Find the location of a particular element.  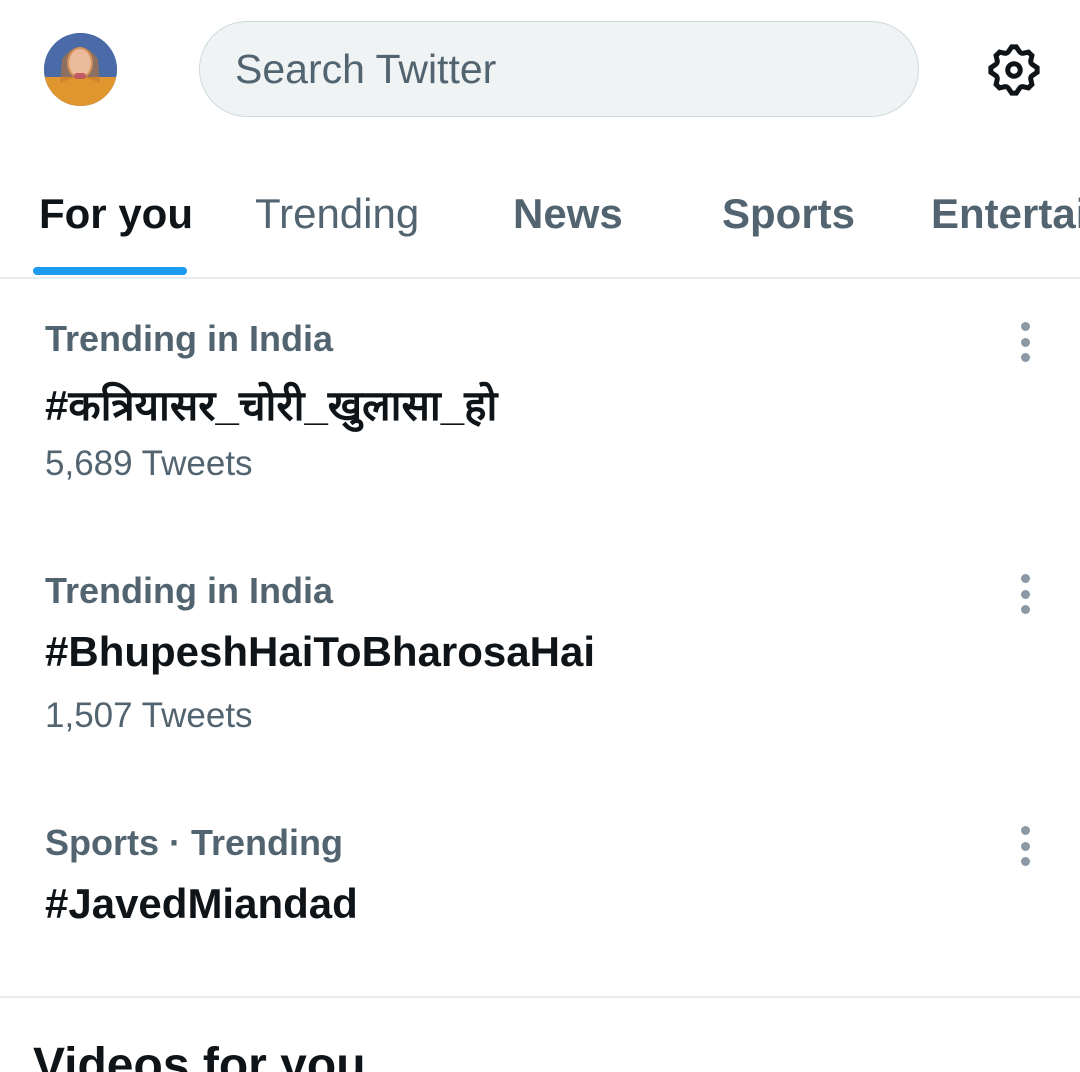

search-bar is located at coordinates (559, 69).